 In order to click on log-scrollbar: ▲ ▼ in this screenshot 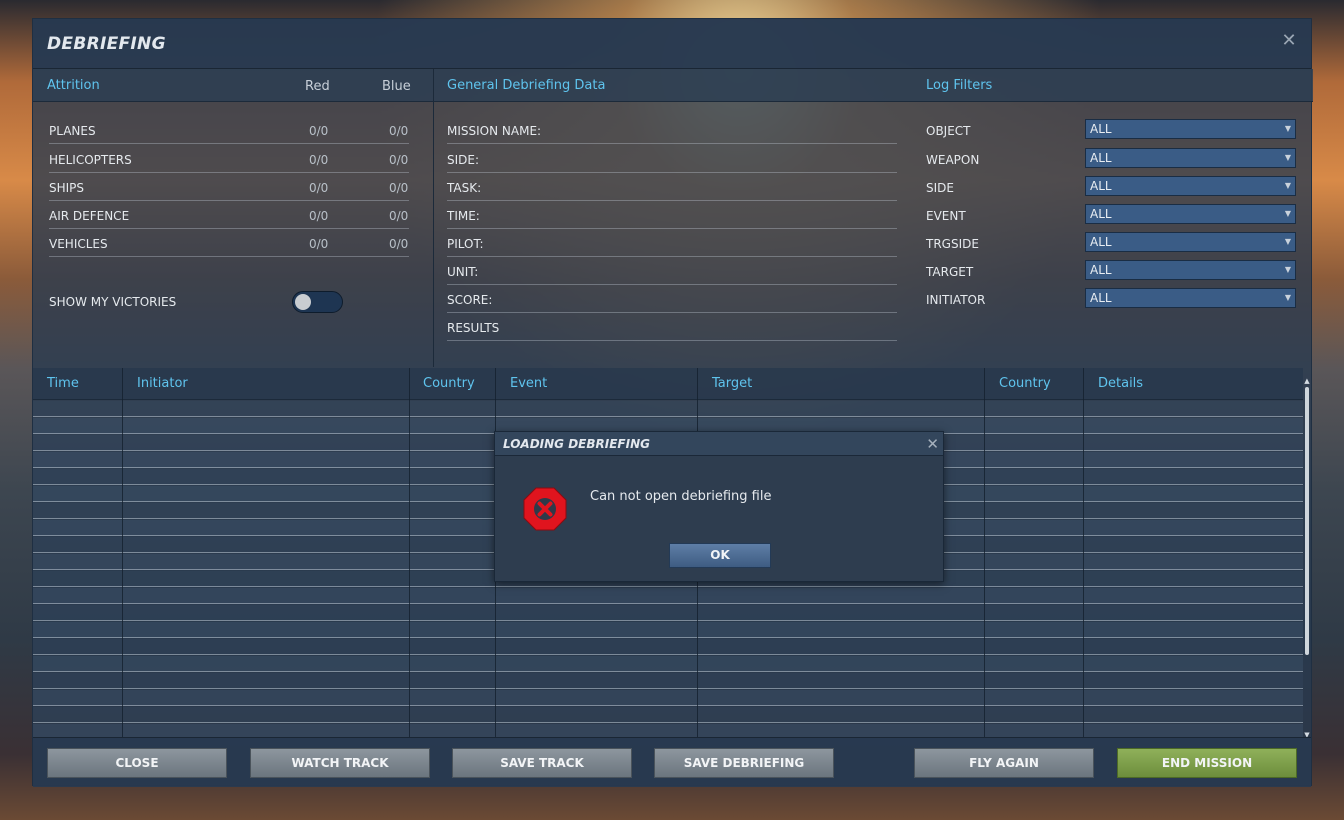, I will do `click(1307, 558)`.